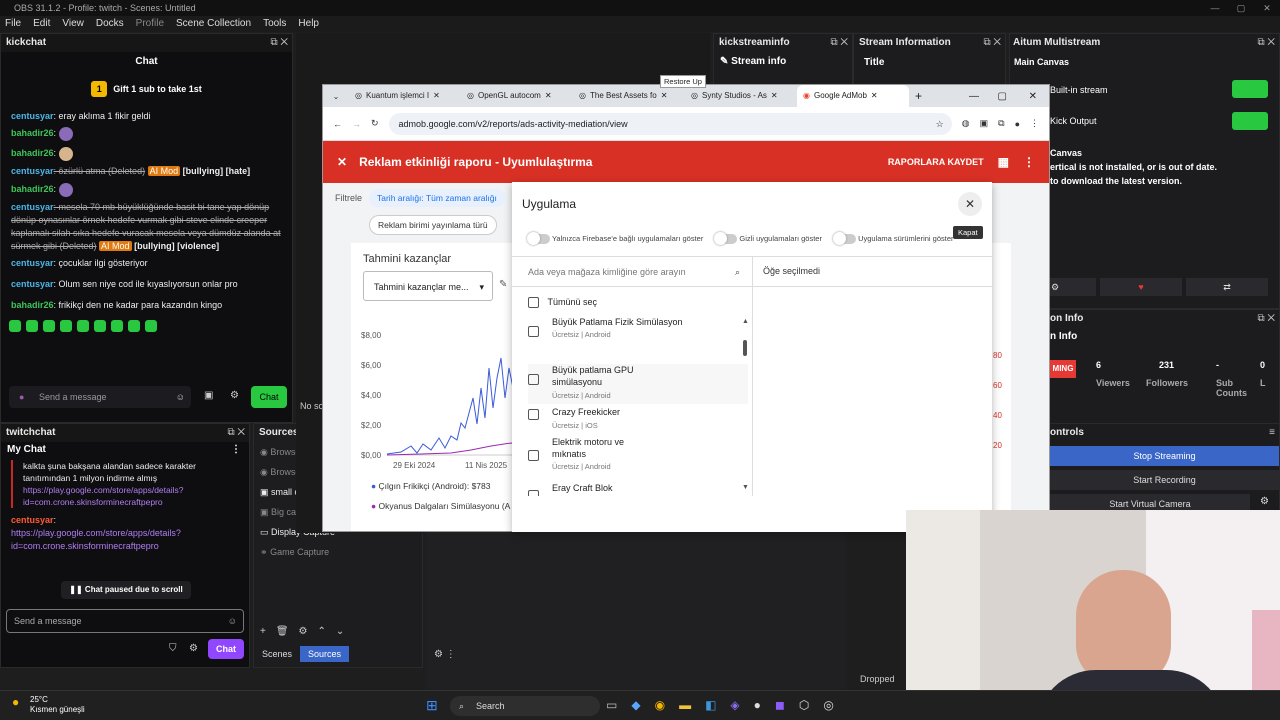  What do you see at coordinates (405, 96) in the screenshot?
I see `browser-tab: ◎ Kuantum işlemci I ✕` at bounding box center [405, 96].